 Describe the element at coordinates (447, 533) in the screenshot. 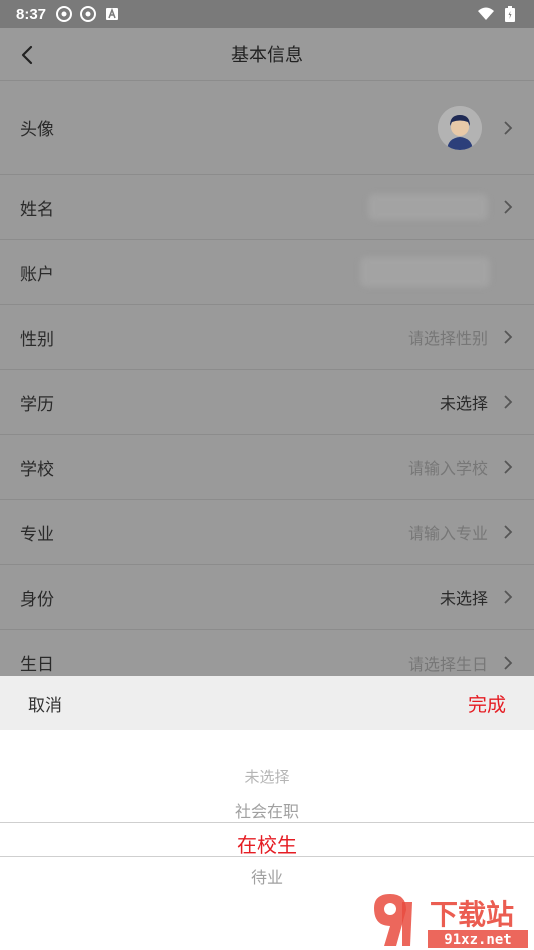

I see `row-value-placeholder: 请输入专业` at that location.